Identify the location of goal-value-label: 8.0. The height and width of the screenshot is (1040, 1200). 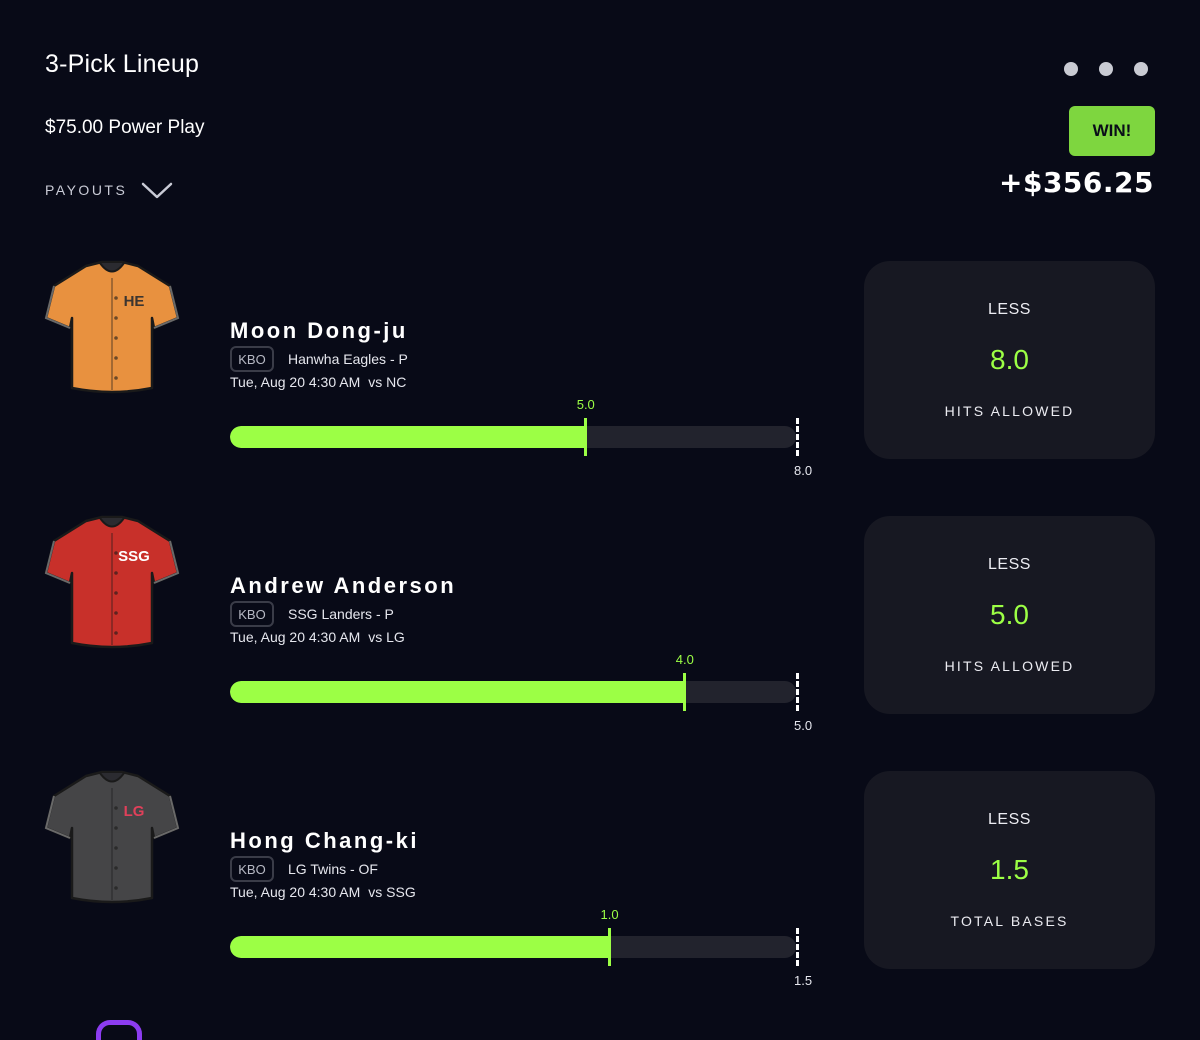
(803, 470).